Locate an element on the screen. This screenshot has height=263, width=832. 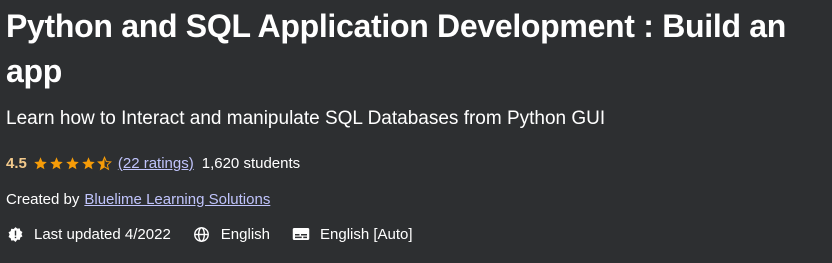
star-rating is located at coordinates (72, 163).